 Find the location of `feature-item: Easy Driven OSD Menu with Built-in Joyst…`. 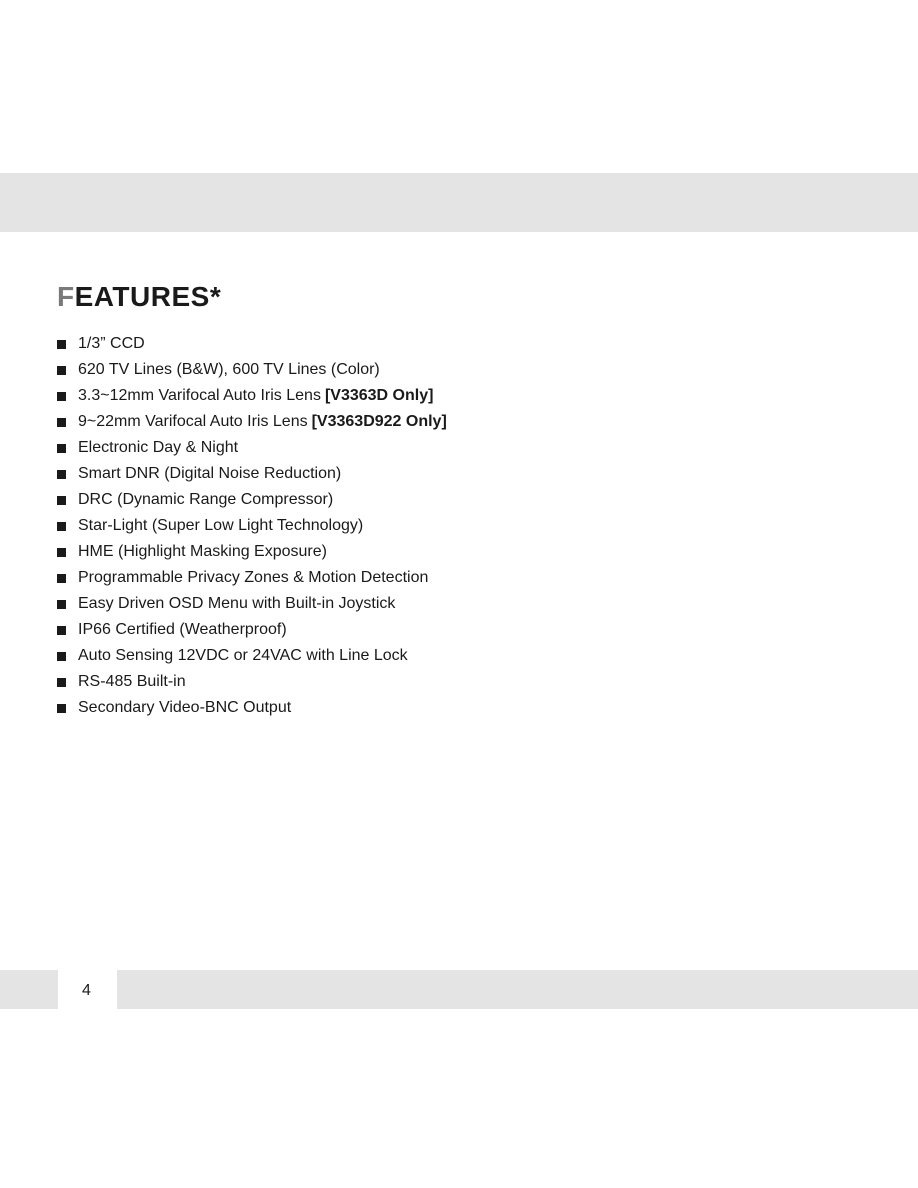

feature-item: Easy Driven OSD Menu with Built-in Joyst… is located at coordinates (252, 604).